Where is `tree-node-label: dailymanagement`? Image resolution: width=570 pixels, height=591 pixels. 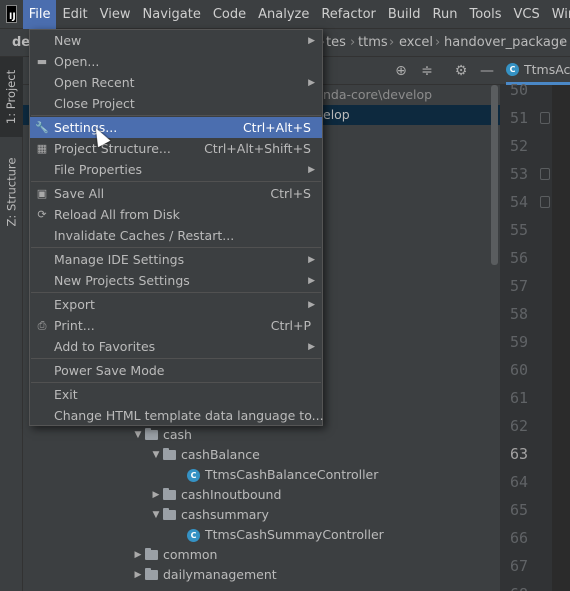
tree-node-label: dailymanagement is located at coordinates (220, 574).